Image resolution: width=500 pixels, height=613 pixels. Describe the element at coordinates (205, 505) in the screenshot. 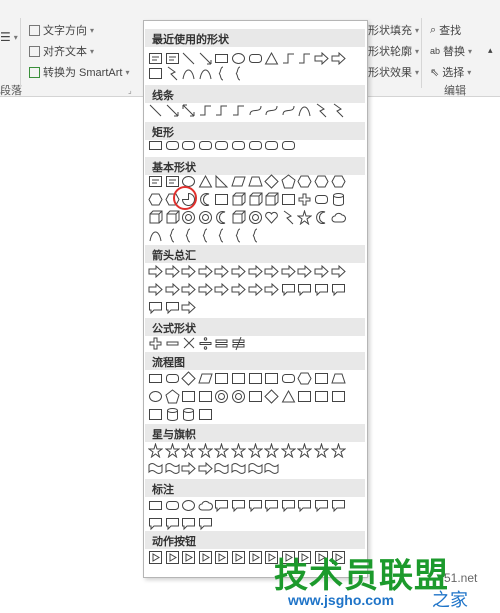

I see `cloud-callout-icon` at that location.